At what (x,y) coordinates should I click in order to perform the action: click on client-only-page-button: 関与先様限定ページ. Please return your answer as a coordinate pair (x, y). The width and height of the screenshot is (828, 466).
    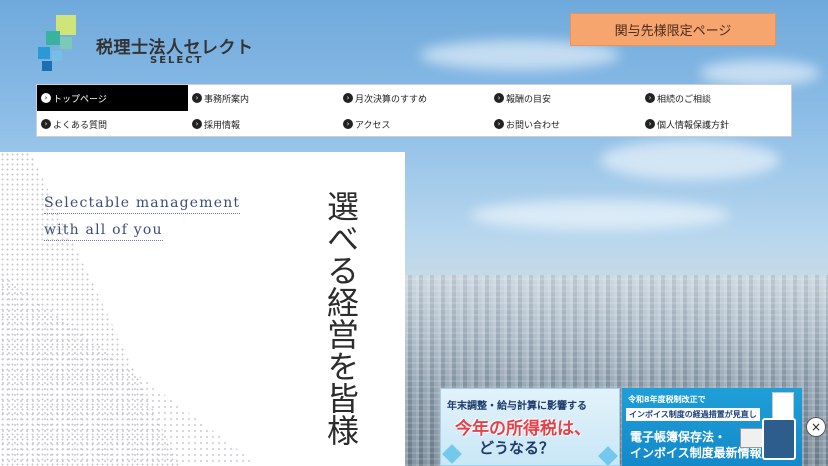
    Looking at the image, I should click on (673, 29).